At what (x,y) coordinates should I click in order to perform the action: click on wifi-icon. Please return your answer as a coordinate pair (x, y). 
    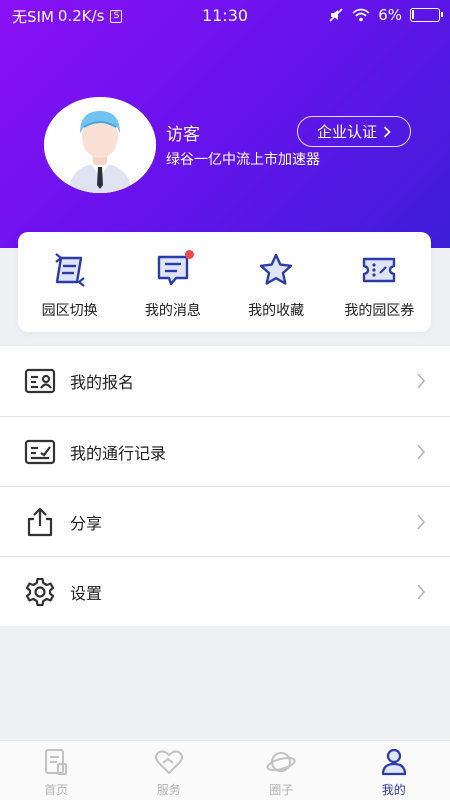
    Looking at the image, I should click on (361, 15).